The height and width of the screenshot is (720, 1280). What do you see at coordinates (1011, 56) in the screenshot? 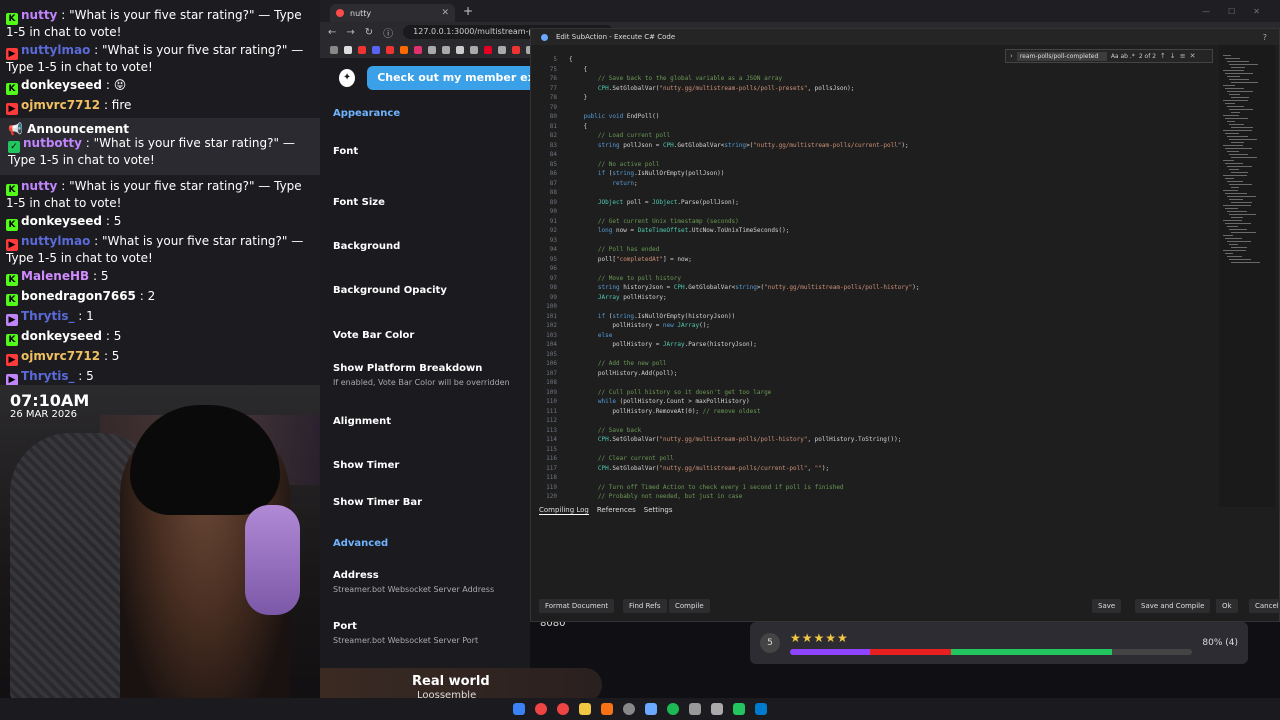
I see `chevron-right-icon: ›` at bounding box center [1011, 56].